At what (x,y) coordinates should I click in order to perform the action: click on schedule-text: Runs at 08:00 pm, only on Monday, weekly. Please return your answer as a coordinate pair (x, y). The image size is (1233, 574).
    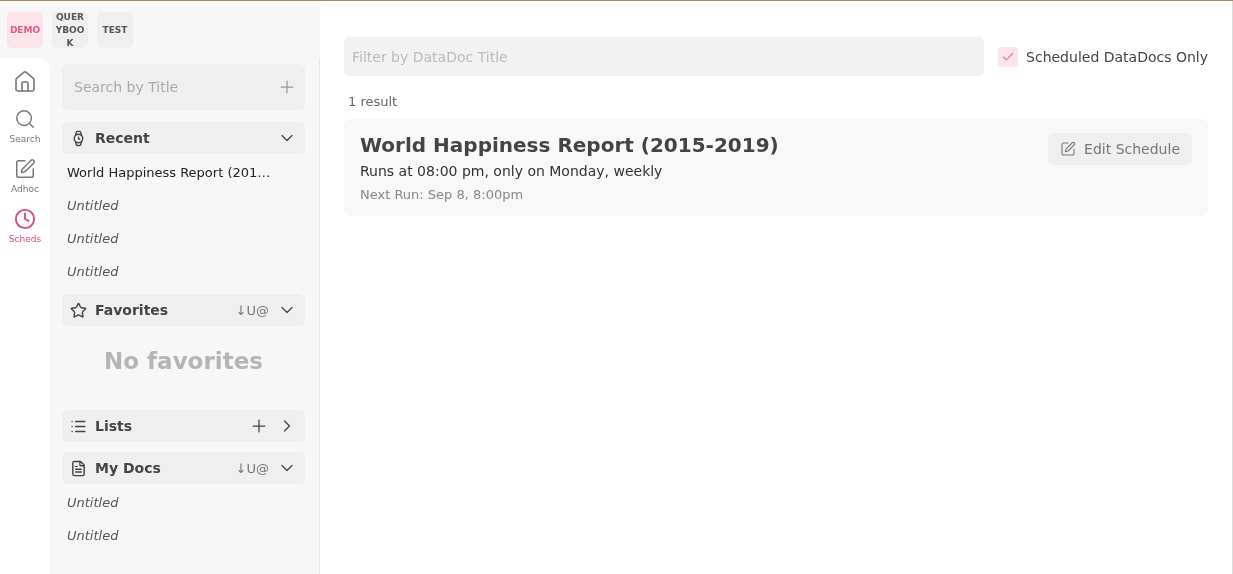
    Looking at the image, I should click on (512, 171).